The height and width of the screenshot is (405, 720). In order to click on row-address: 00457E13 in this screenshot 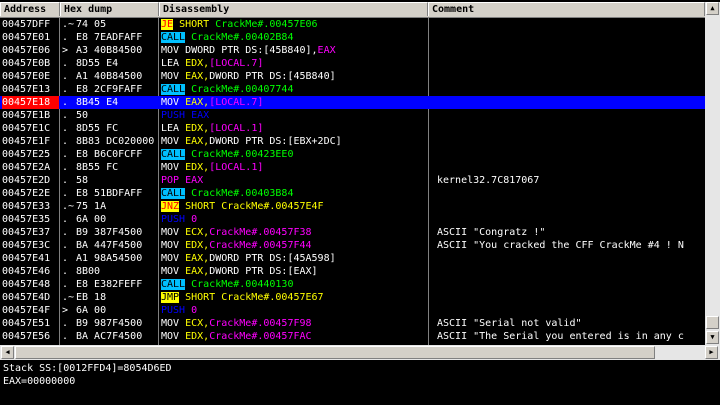, I will do `click(26, 89)`.